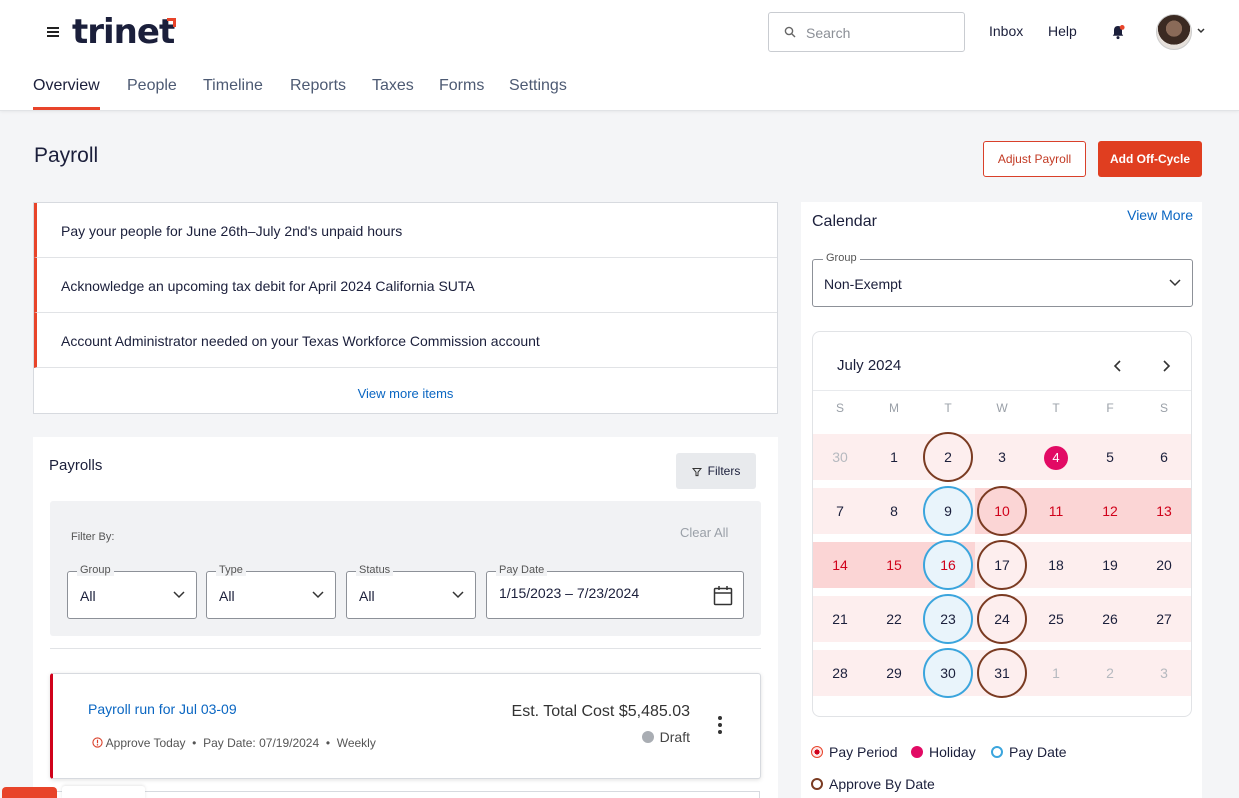 This screenshot has height=798, width=1239. Describe the element at coordinates (461, 86) in the screenshot. I see `tab-forms: Forms` at that location.